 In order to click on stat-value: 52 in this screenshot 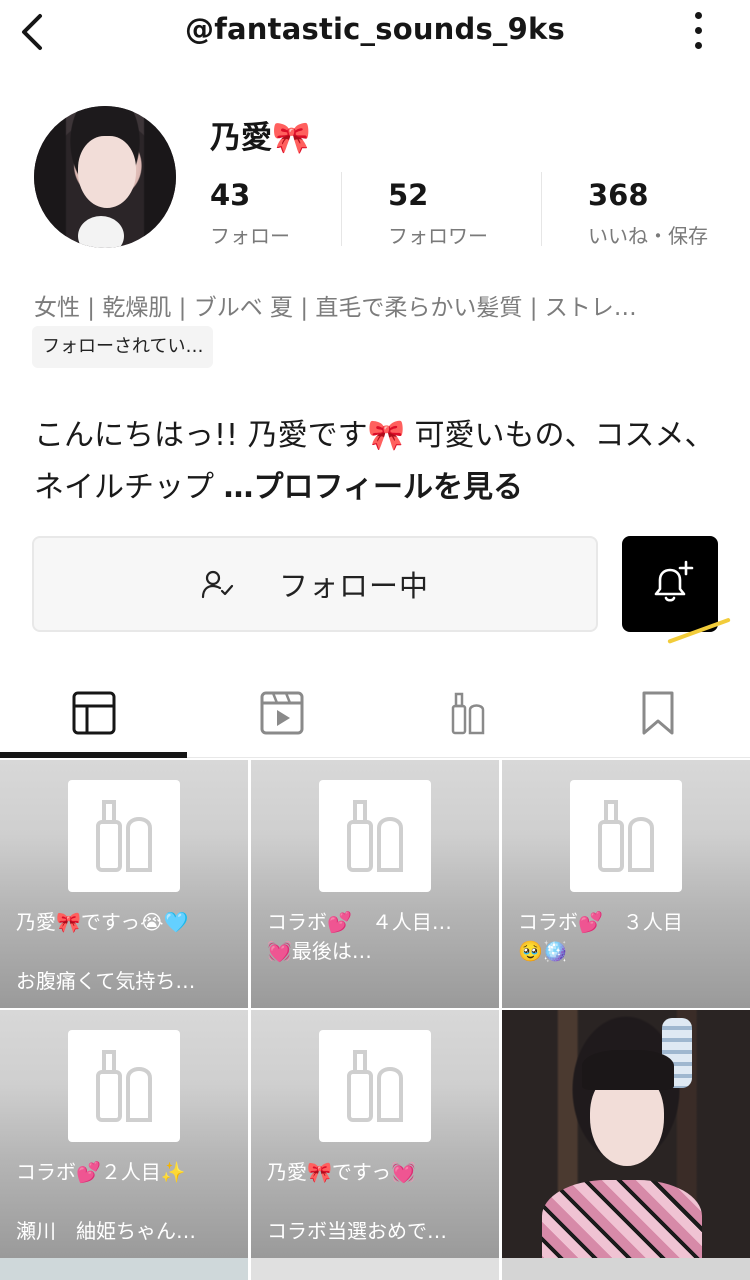, I will do `click(408, 195)`.